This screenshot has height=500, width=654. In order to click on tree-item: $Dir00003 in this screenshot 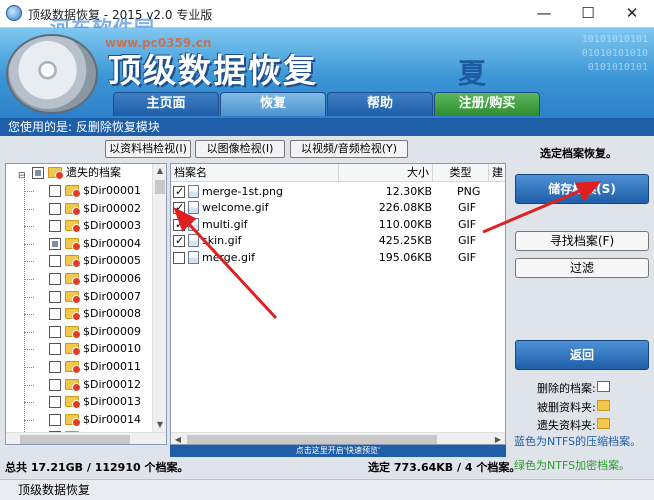, I will do `click(80, 226)`.